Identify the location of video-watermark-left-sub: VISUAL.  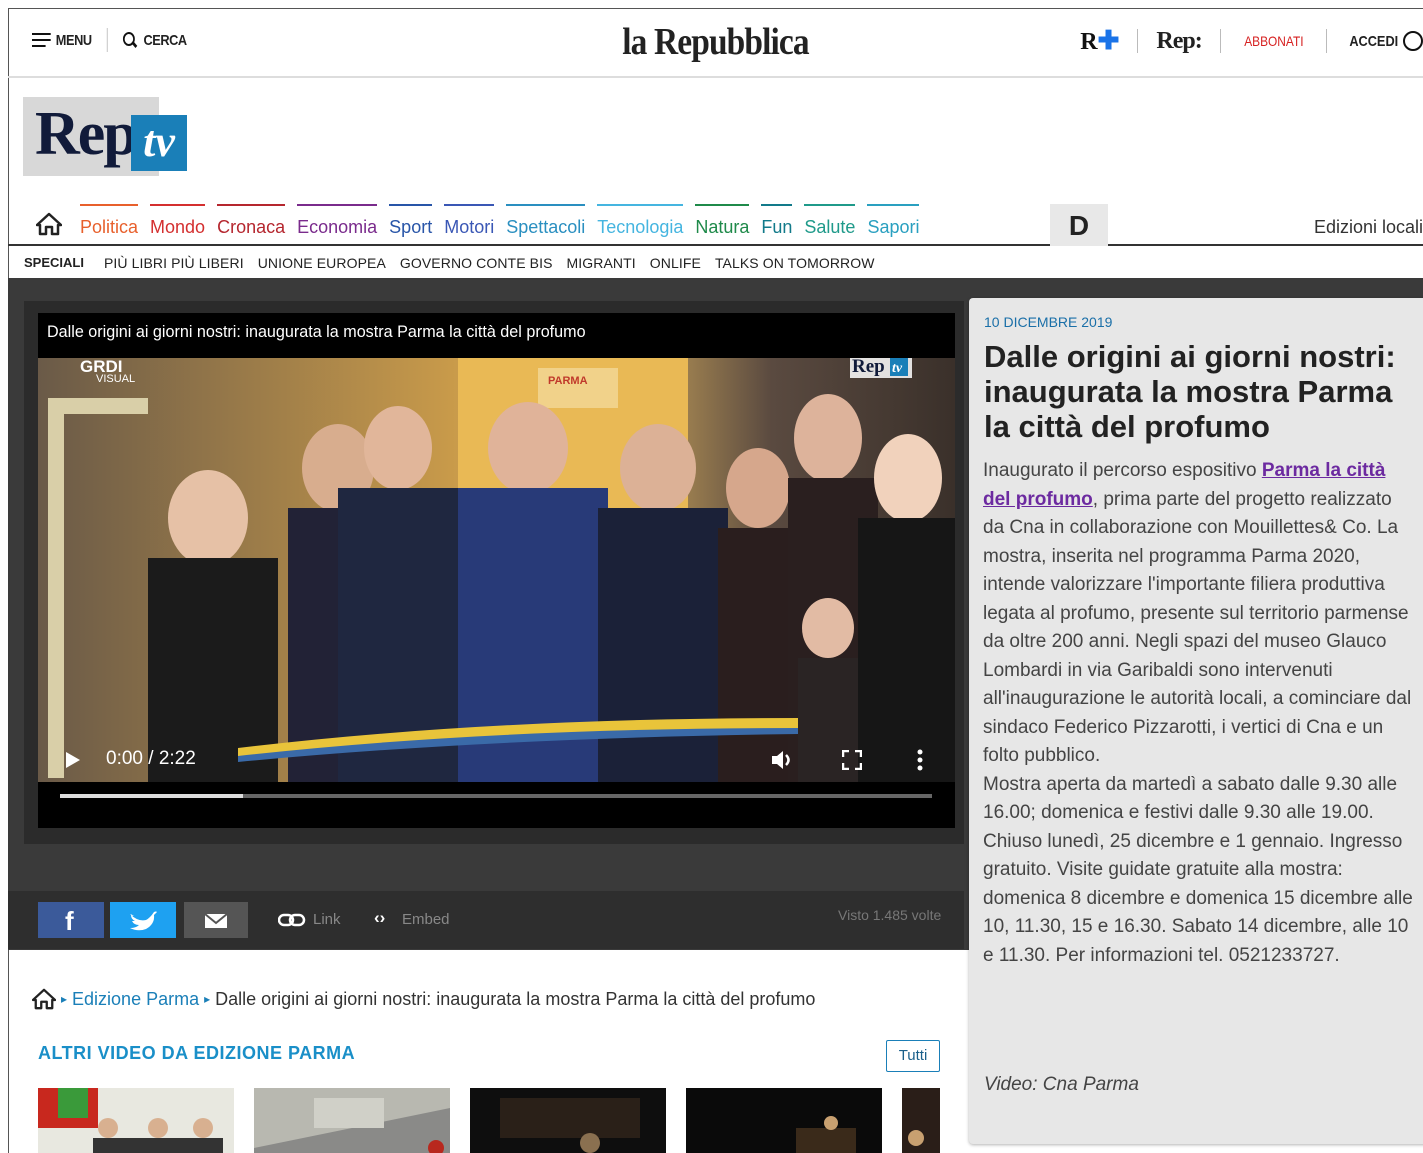
(115, 379).